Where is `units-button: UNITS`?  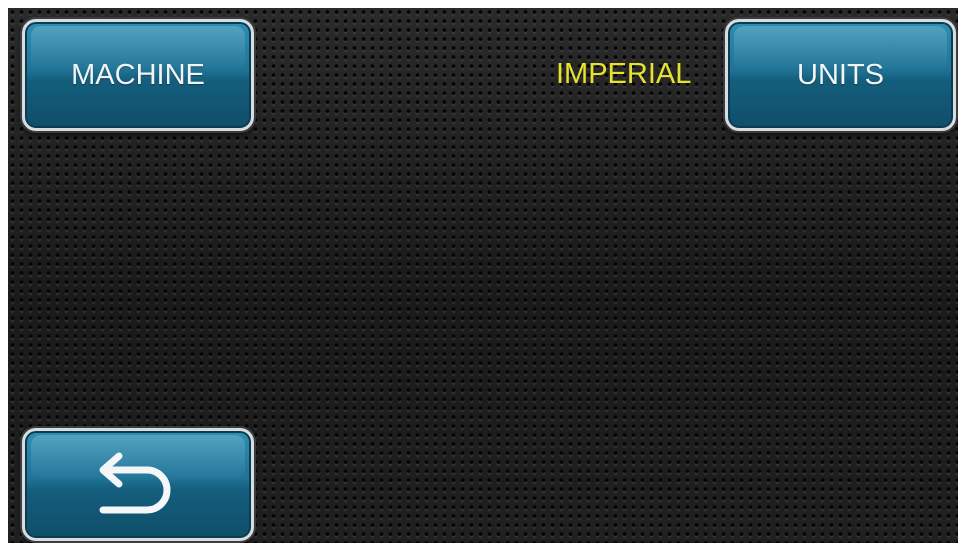
units-button: UNITS is located at coordinates (840, 75).